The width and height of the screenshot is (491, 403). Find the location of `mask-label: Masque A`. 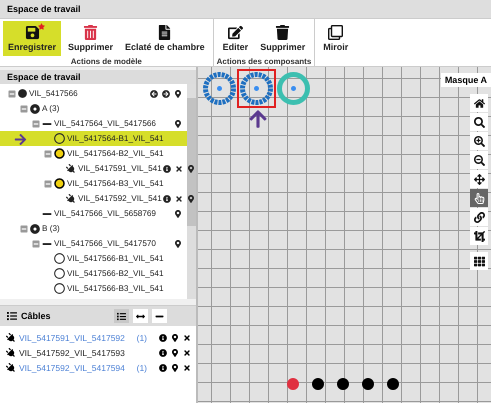

mask-label: Masque A is located at coordinates (465, 80).